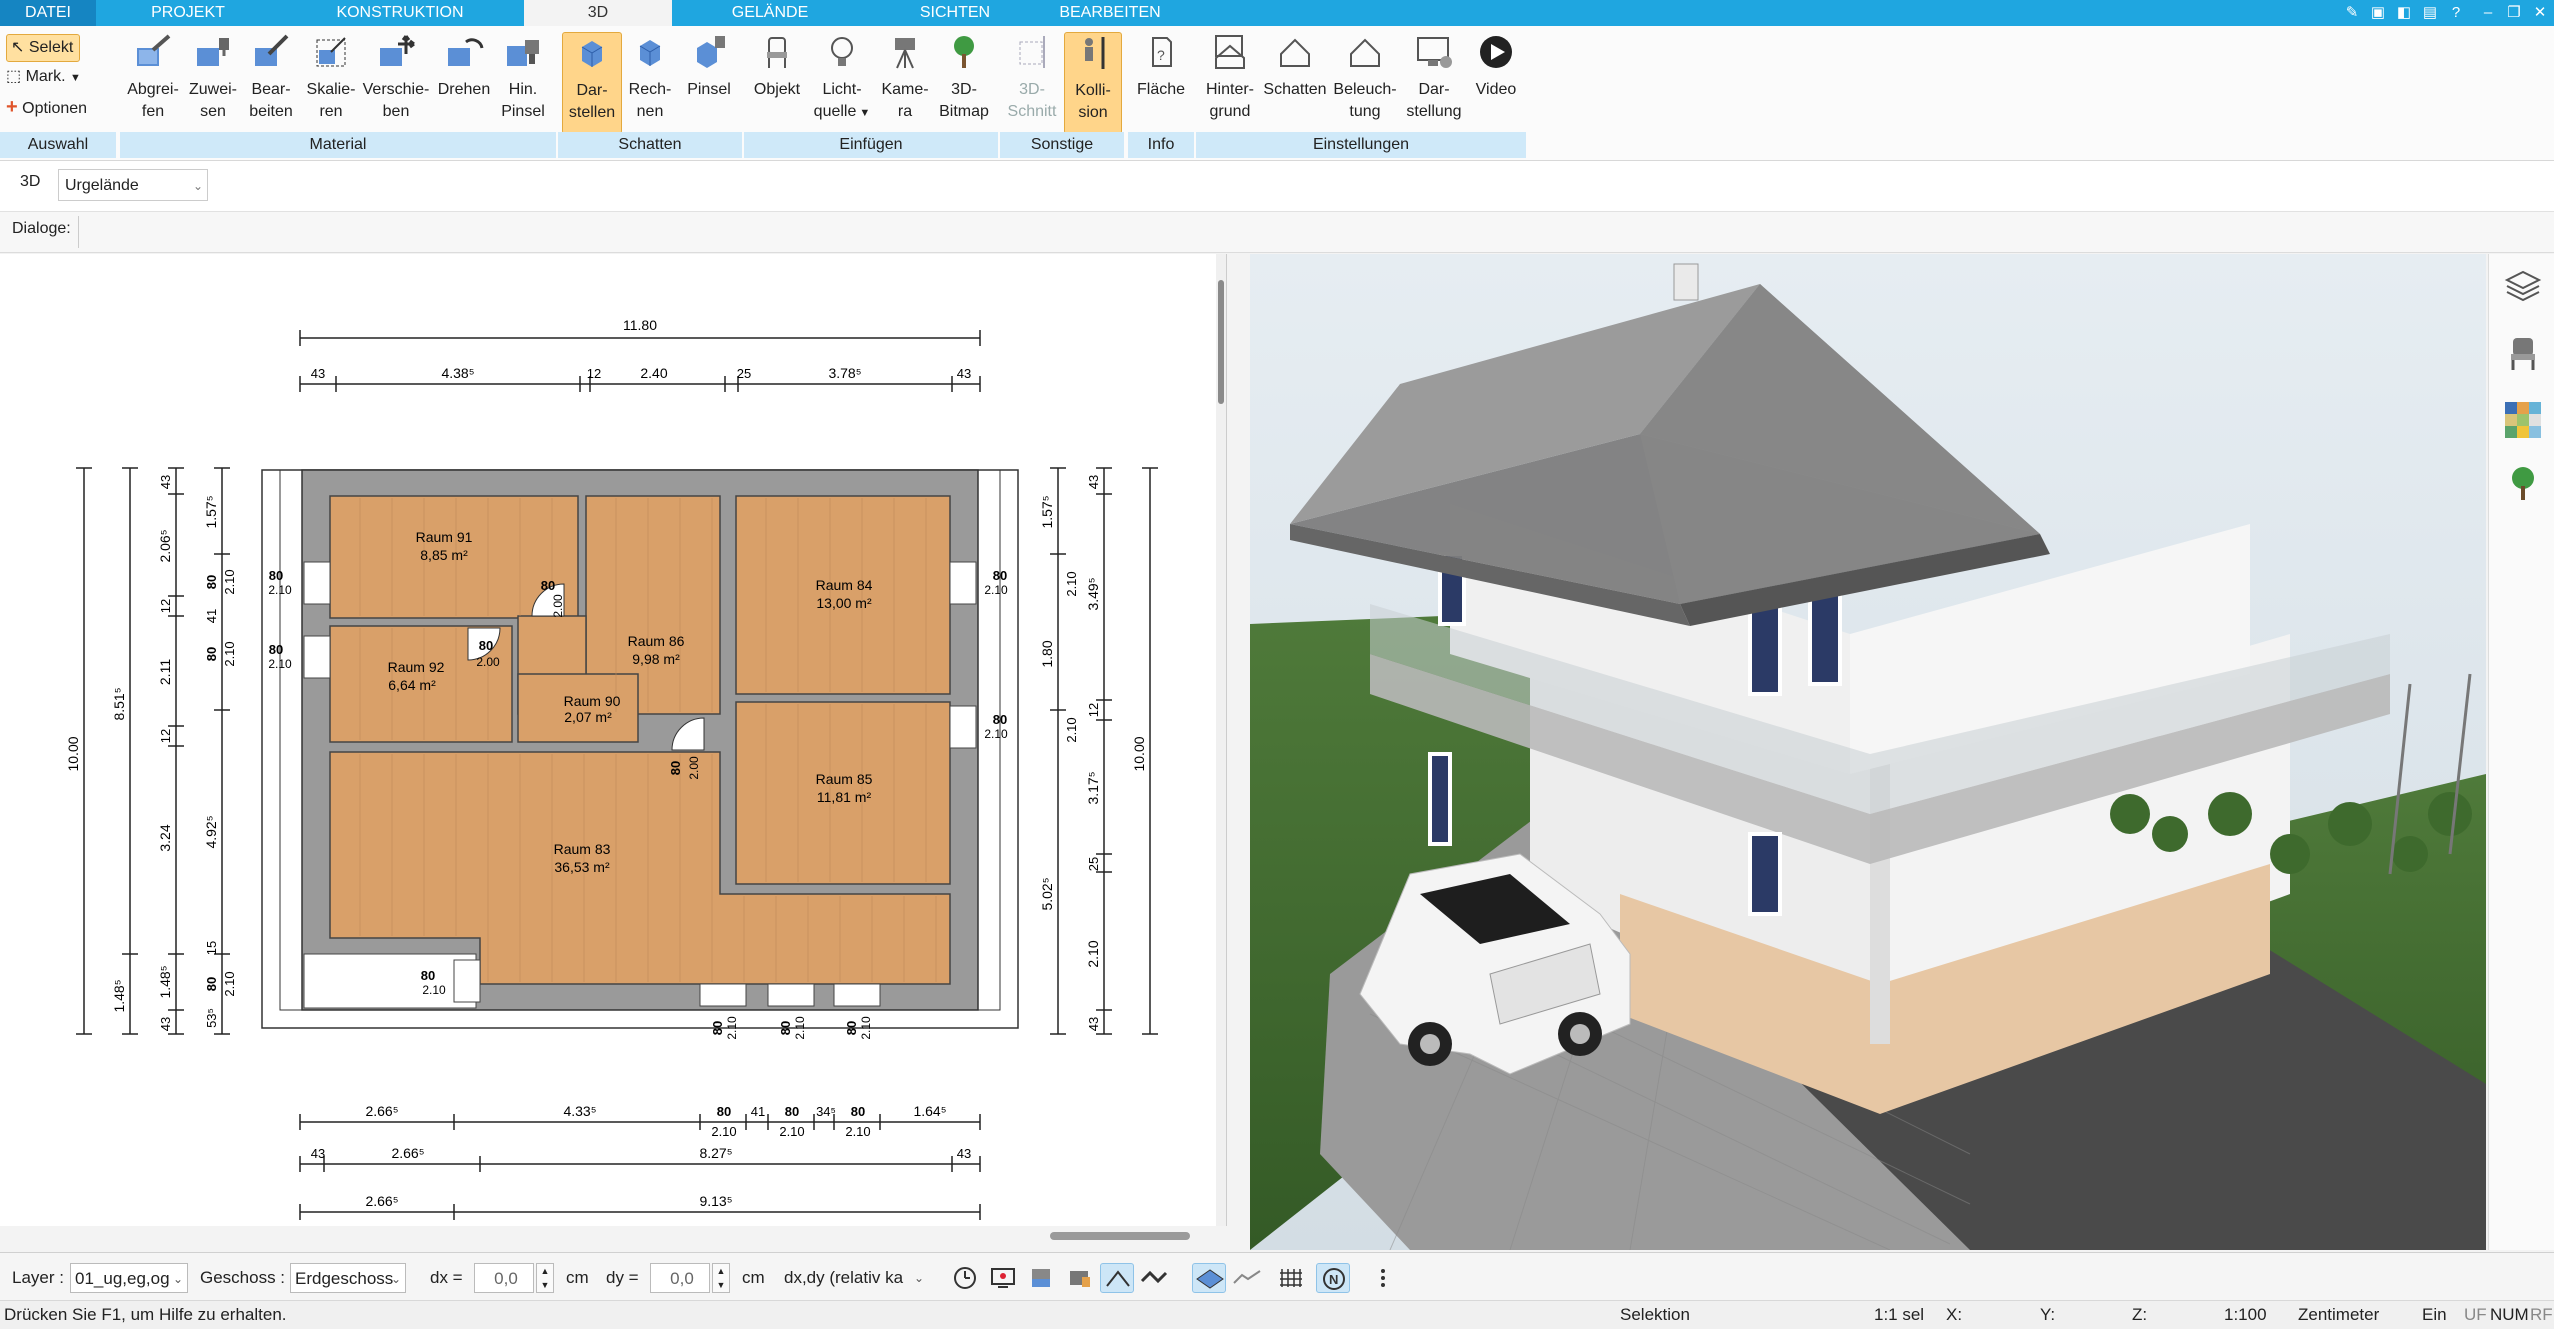  I want to click on chair-icon, so click(2523, 354).